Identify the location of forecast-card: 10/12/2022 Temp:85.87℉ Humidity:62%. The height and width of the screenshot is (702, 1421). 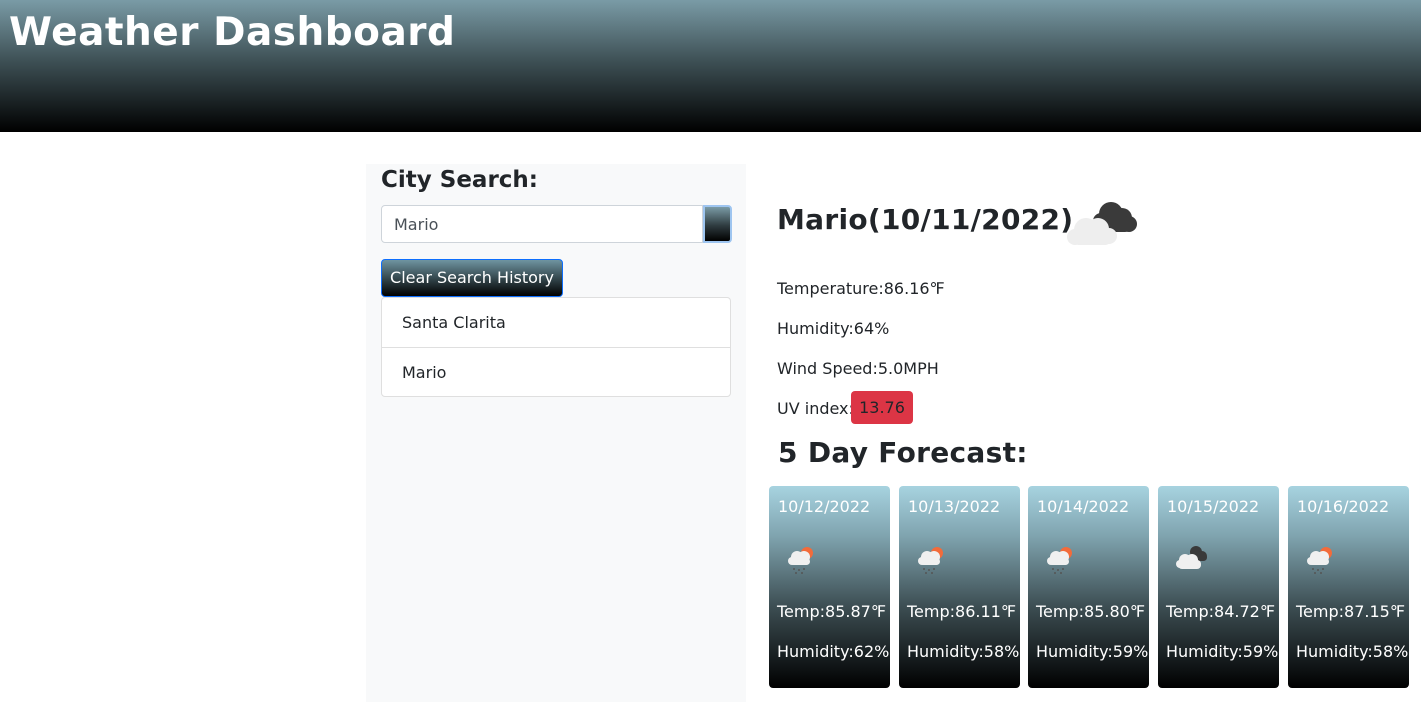
(829, 587).